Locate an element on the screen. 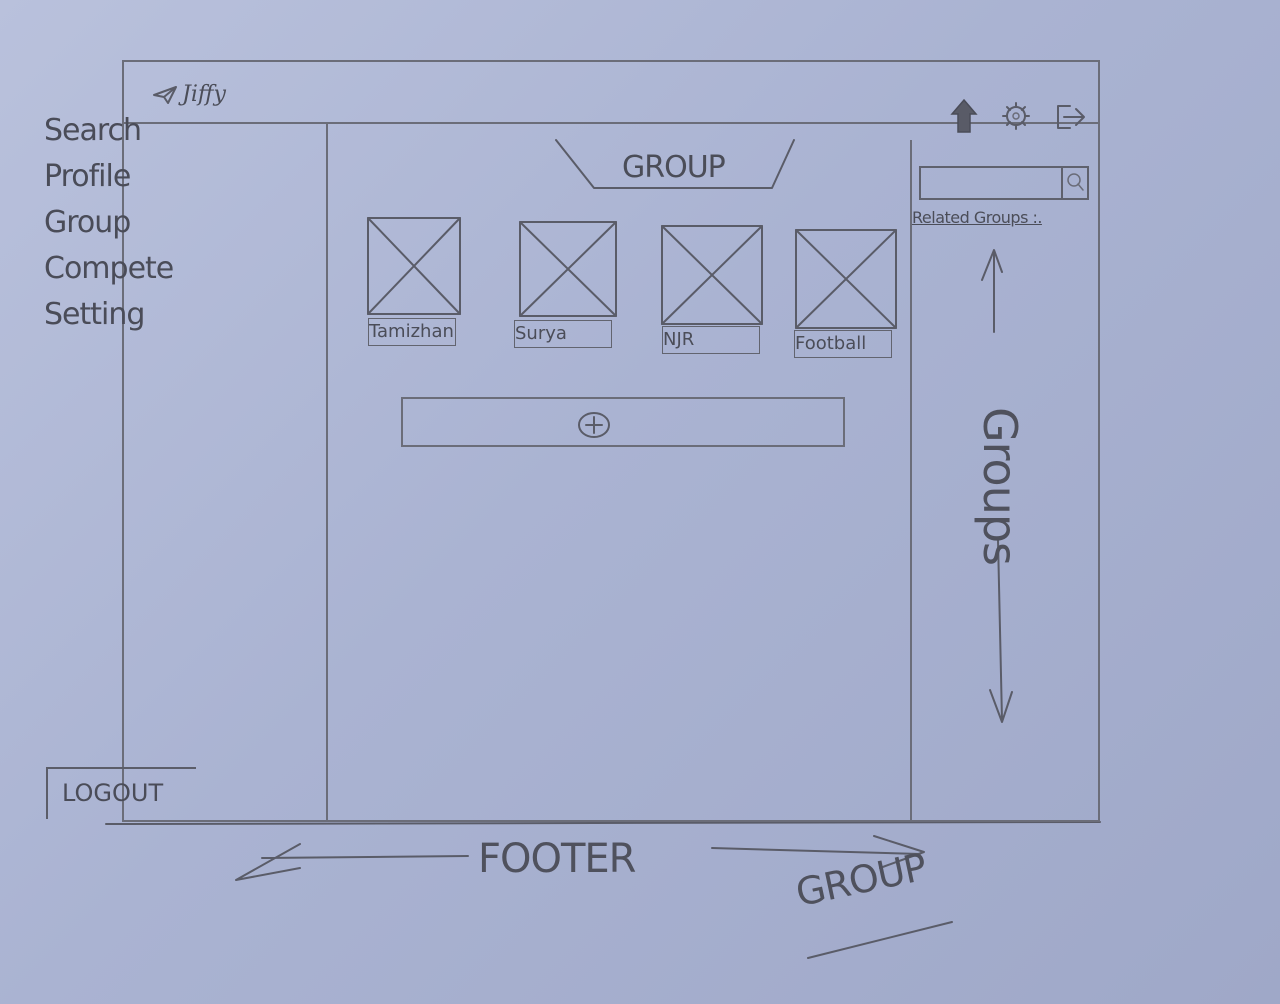  groups-scroll-label: Groups is located at coordinates (1000, 486).